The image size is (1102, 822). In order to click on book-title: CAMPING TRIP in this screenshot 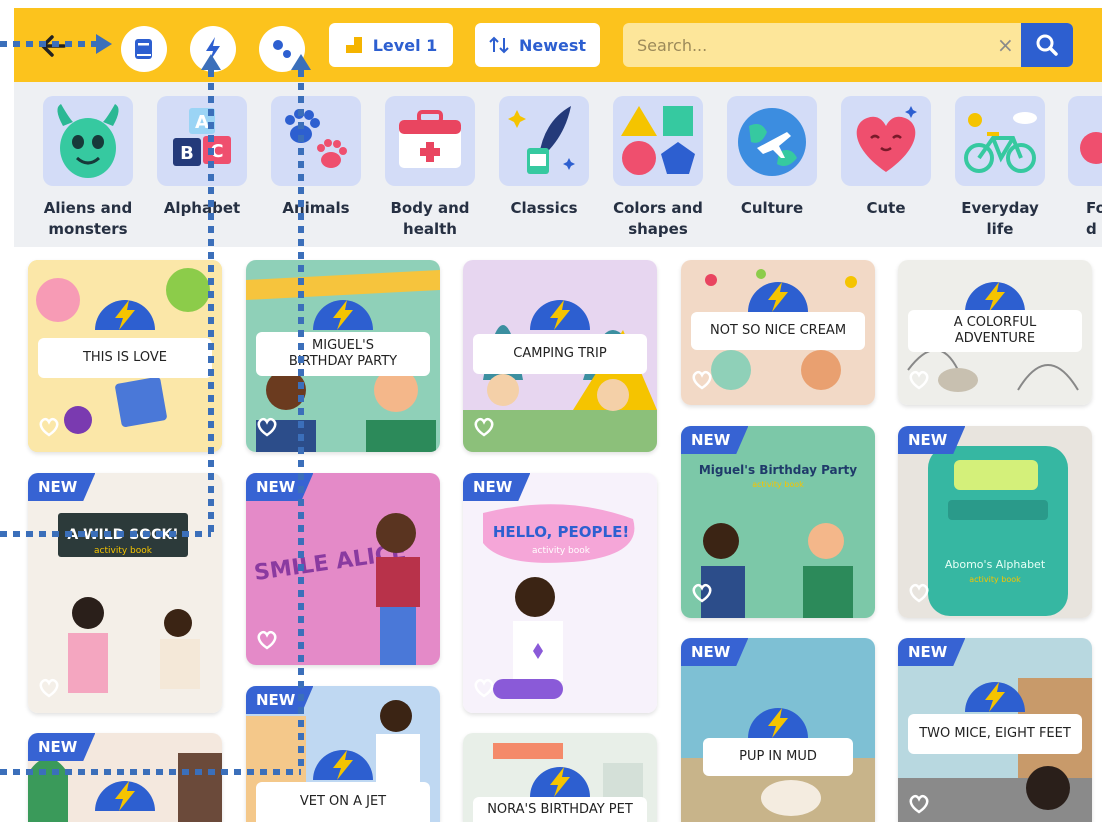, I will do `click(560, 354)`.